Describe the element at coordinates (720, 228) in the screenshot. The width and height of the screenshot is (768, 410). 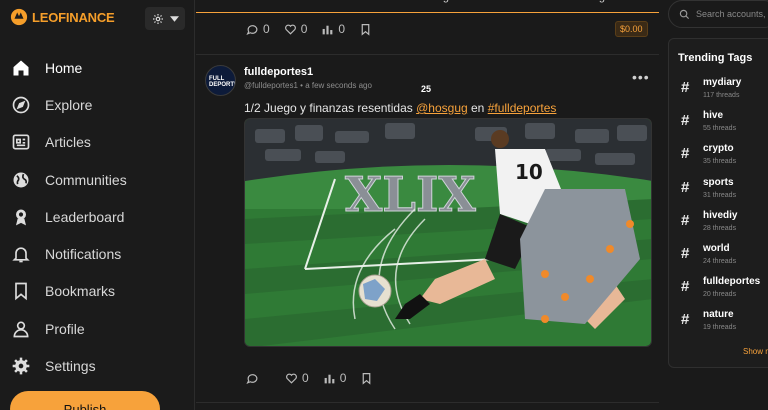
I see `tag-count: 28 threads` at that location.